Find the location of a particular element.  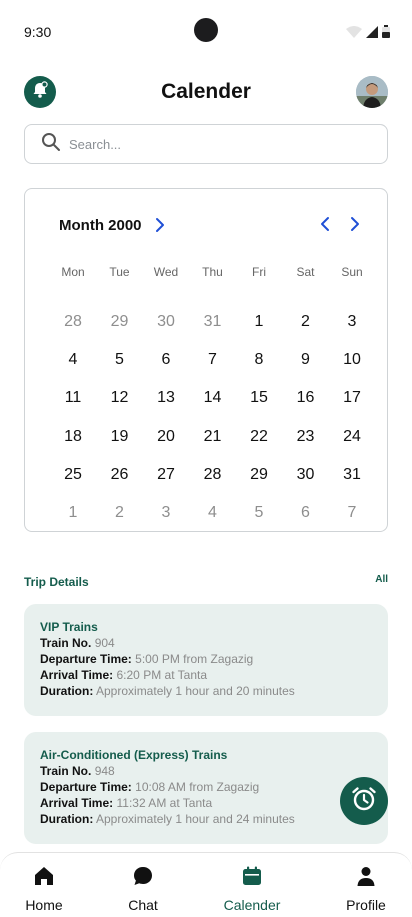

app-header: Calender is located at coordinates (206, 92).